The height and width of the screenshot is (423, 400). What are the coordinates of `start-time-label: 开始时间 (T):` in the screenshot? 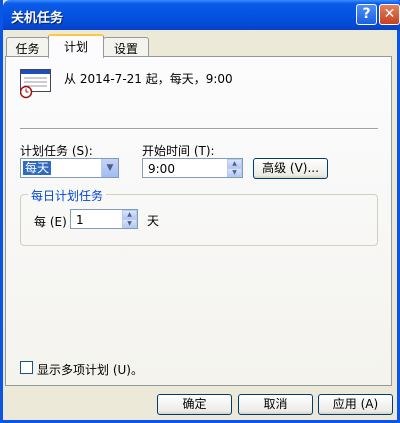 It's located at (178, 151).